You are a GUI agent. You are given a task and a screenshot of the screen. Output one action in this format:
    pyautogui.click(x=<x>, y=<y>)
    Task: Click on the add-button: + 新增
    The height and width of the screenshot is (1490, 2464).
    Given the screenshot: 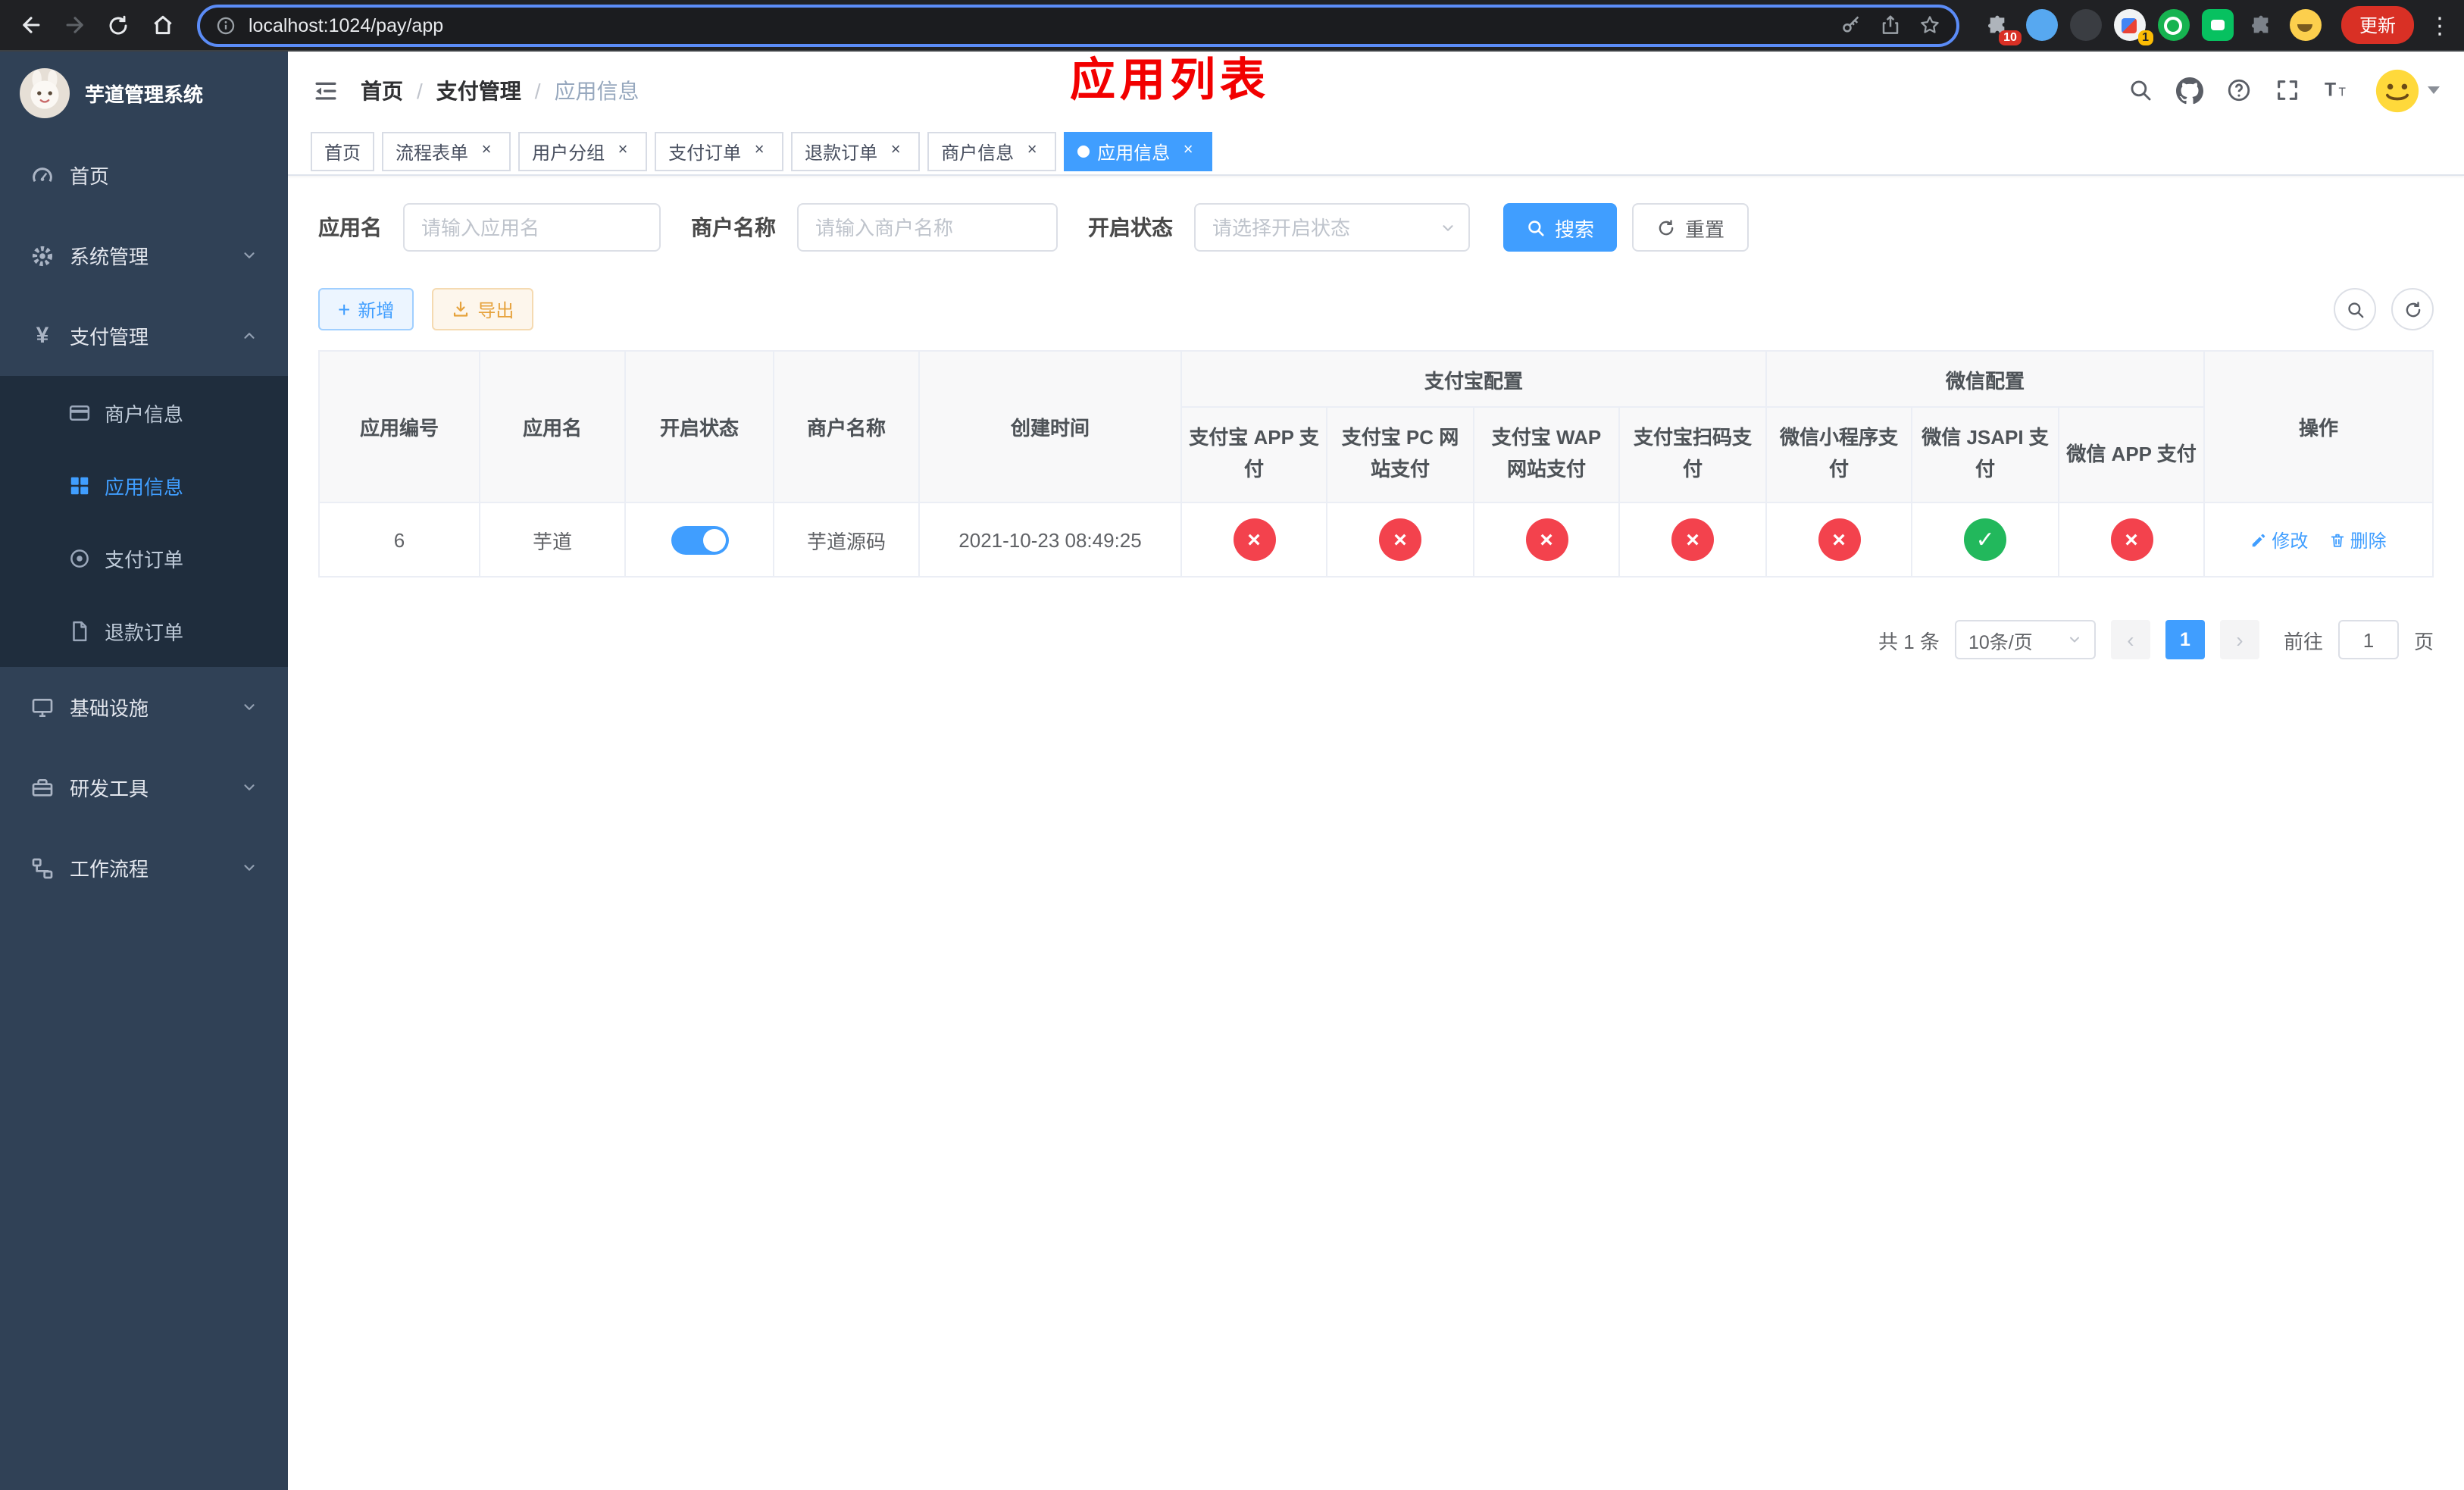 What is the action you would take?
    pyautogui.click(x=366, y=309)
    